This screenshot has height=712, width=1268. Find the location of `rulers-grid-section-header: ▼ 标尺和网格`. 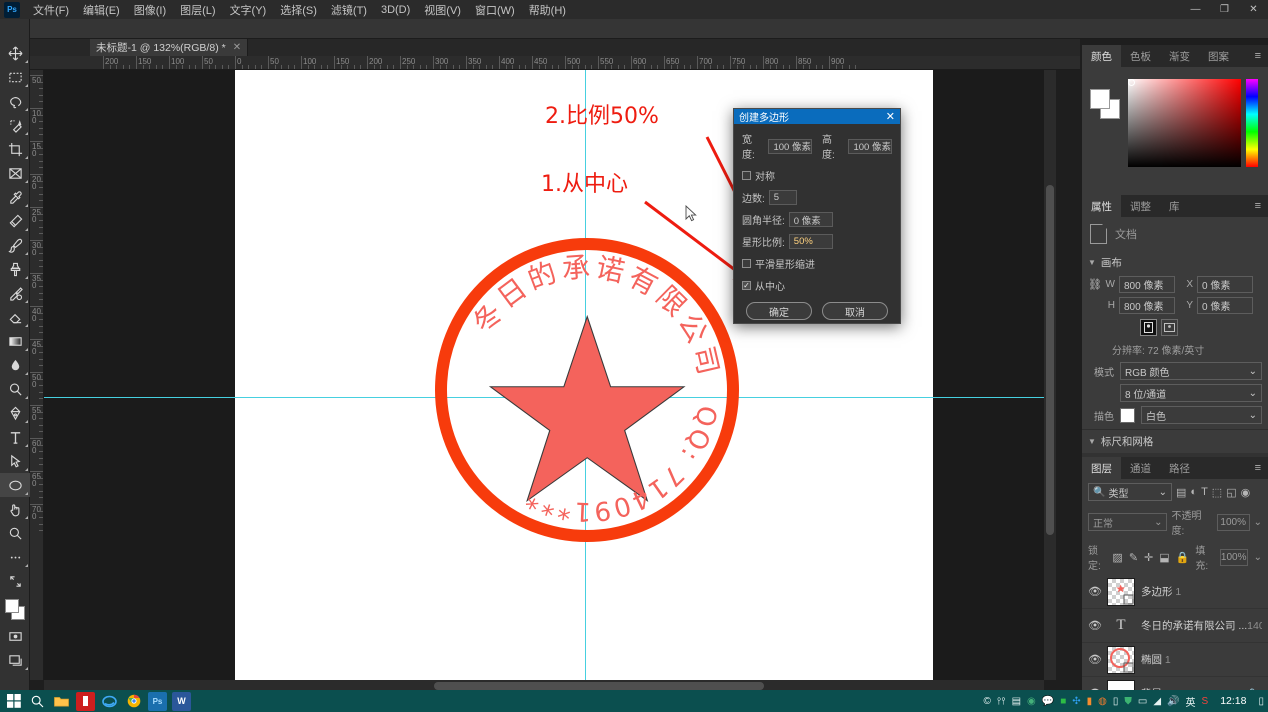

rulers-grid-section-header: ▼ 标尺和网格 is located at coordinates (1175, 441).